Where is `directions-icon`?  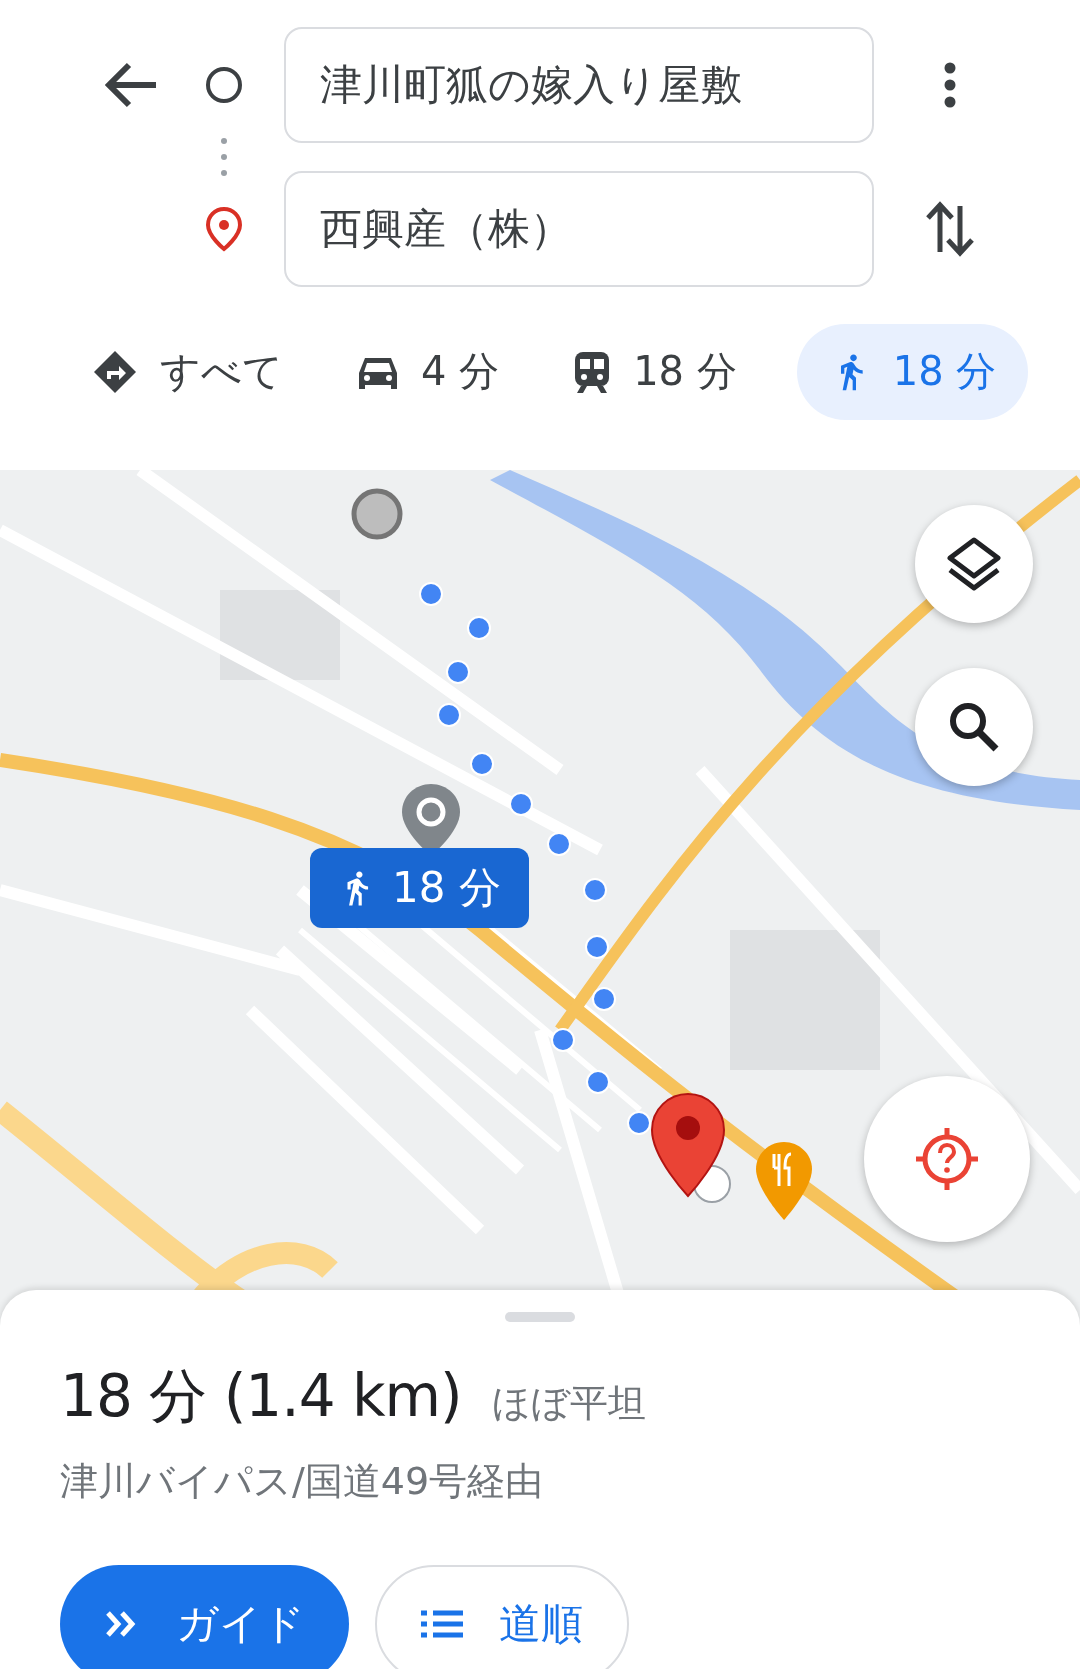
directions-icon is located at coordinates (115, 371).